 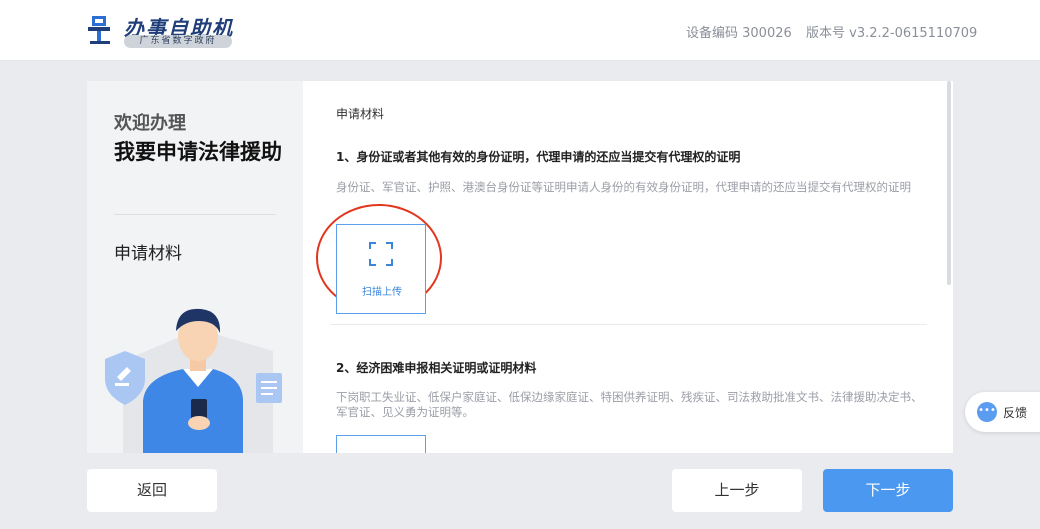 What do you see at coordinates (381, 254) in the screenshot?
I see `scan-icon` at bounding box center [381, 254].